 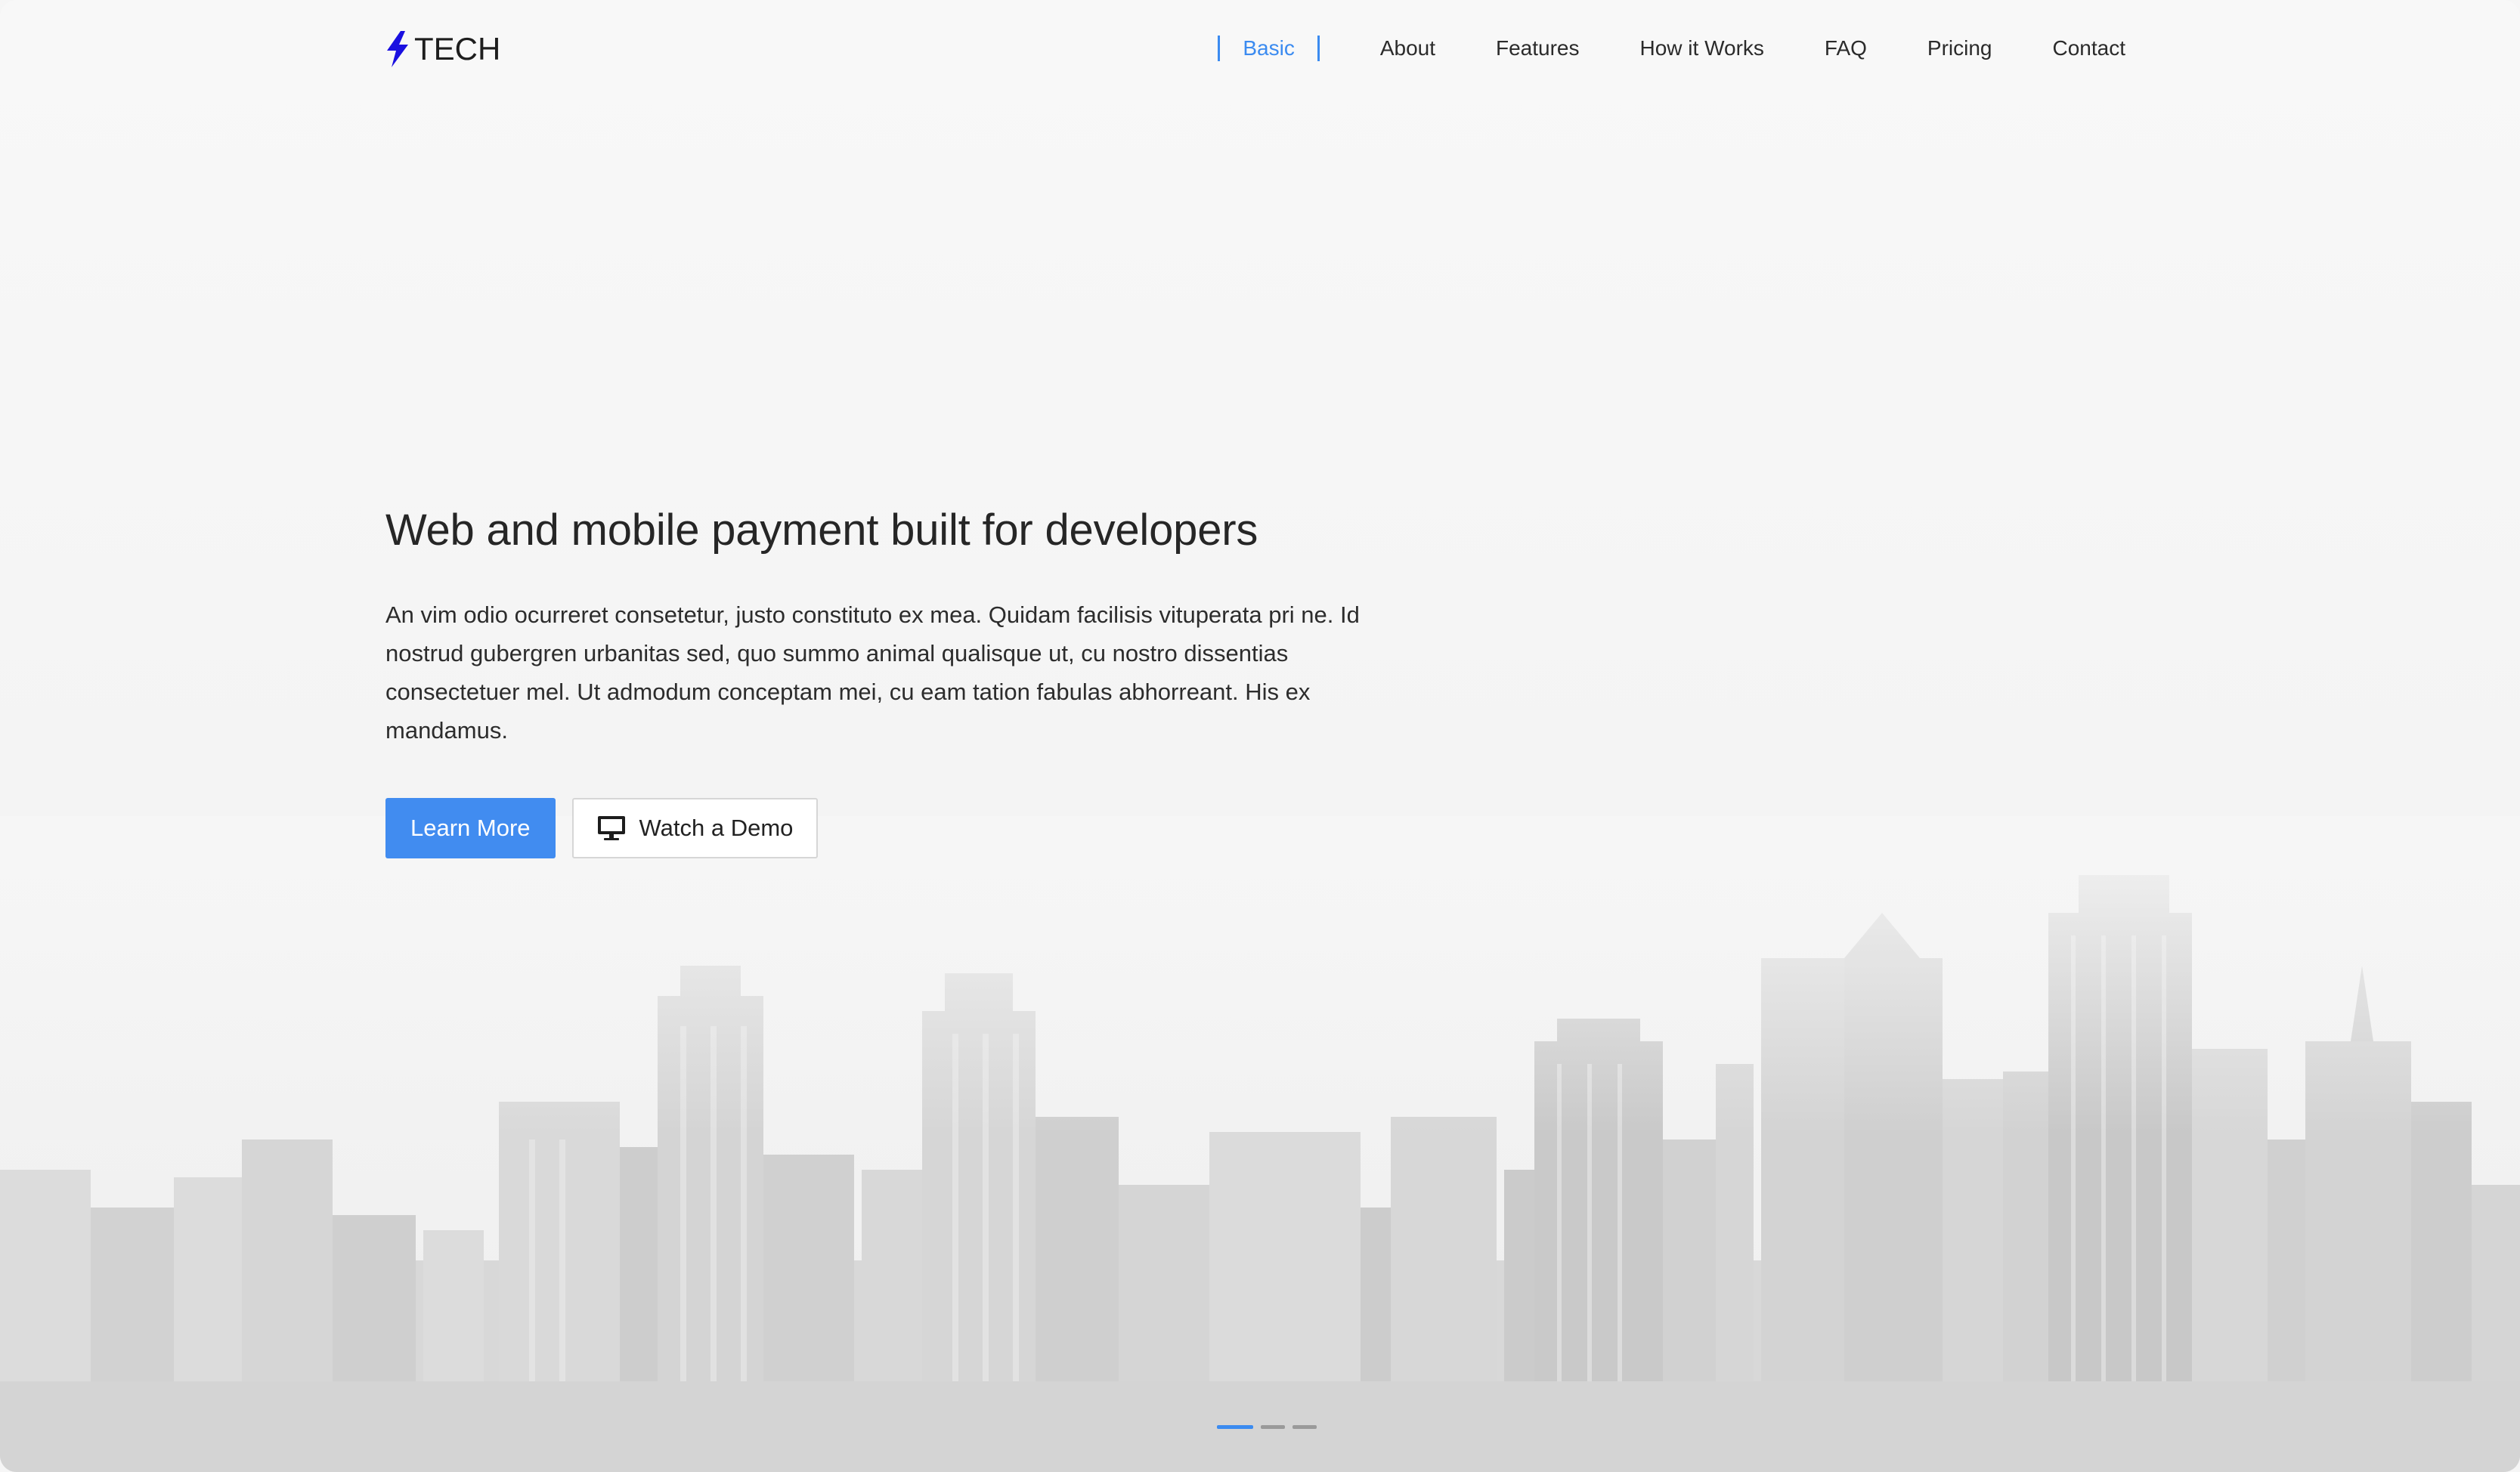 I want to click on hero-actions: Learn More Watch a Demo, so click(x=876, y=828).